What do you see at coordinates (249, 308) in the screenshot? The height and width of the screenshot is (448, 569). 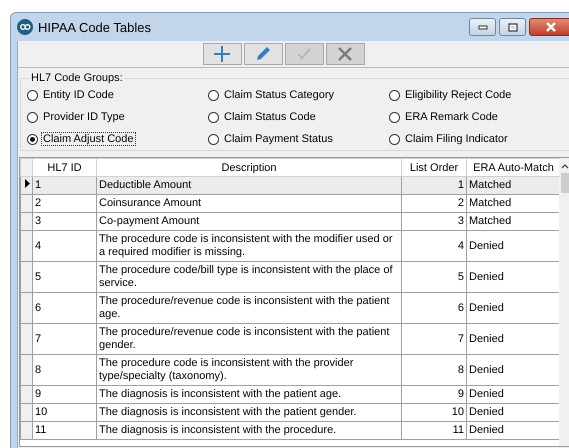 I see `table-cell: The procedure/revenue code is inconsistent with the patient age.` at bounding box center [249, 308].